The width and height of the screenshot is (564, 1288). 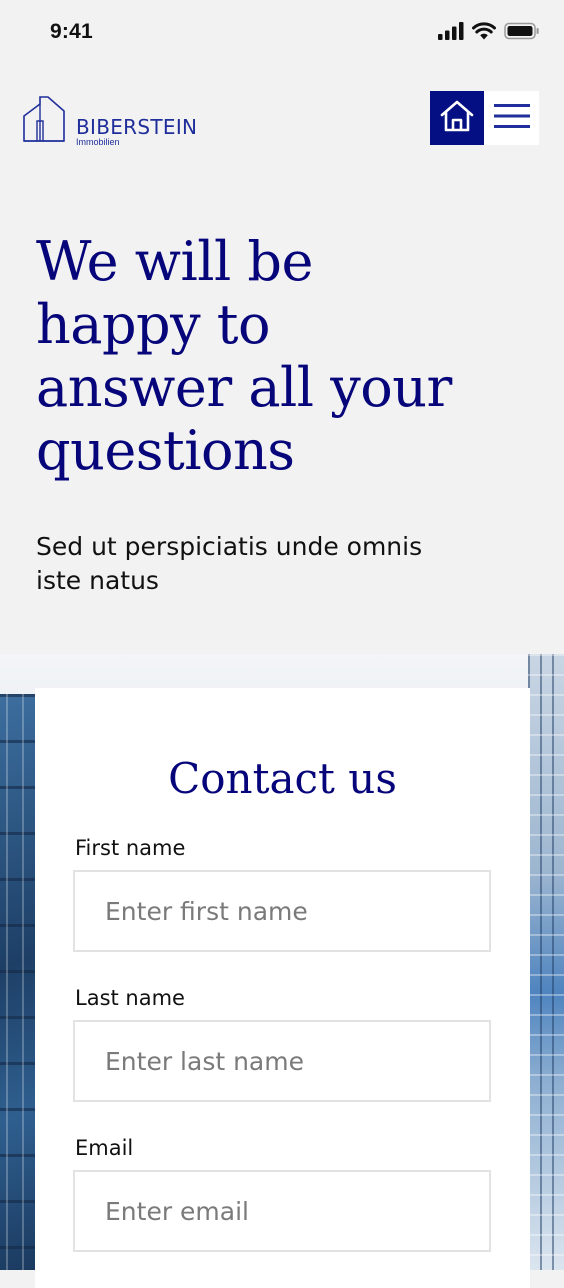 I want to click on hero-title-line: happy to, so click(x=153, y=324).